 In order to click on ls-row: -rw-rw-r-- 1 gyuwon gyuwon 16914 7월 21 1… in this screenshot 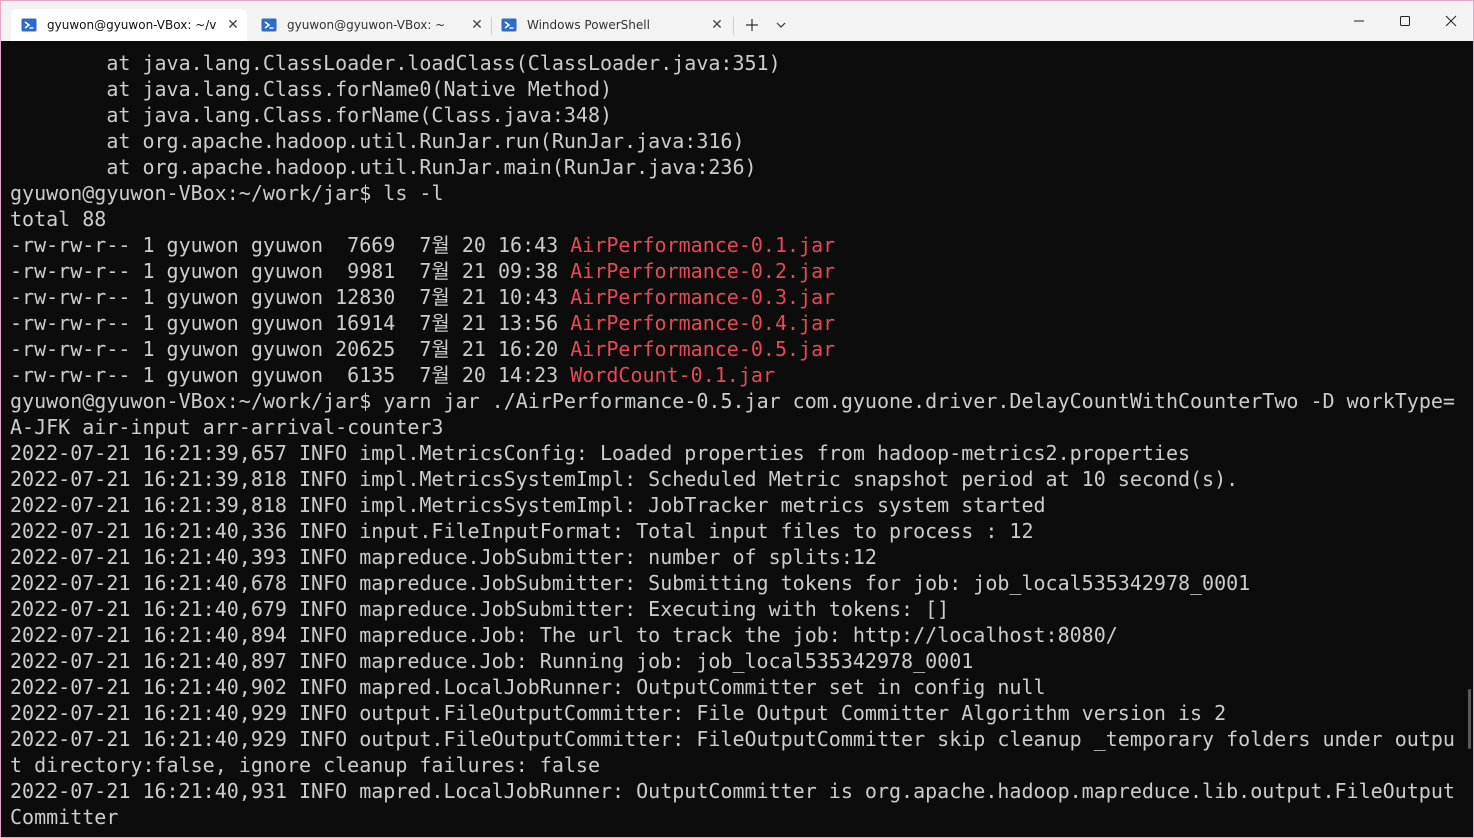, I will do `click(422, 323)`.